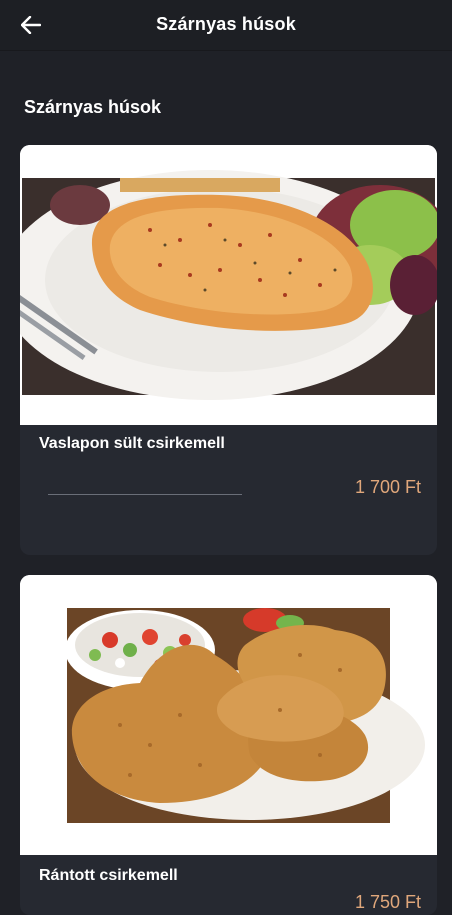 The image size is (452, 915). I want to click on product-price: 1 700 Ft, so click(387, 487).